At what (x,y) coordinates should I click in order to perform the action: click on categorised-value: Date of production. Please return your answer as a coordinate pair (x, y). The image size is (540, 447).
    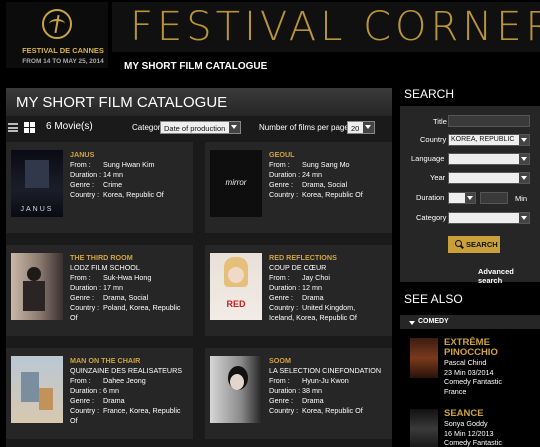
    Looking at the image, I should click on (195, 128).